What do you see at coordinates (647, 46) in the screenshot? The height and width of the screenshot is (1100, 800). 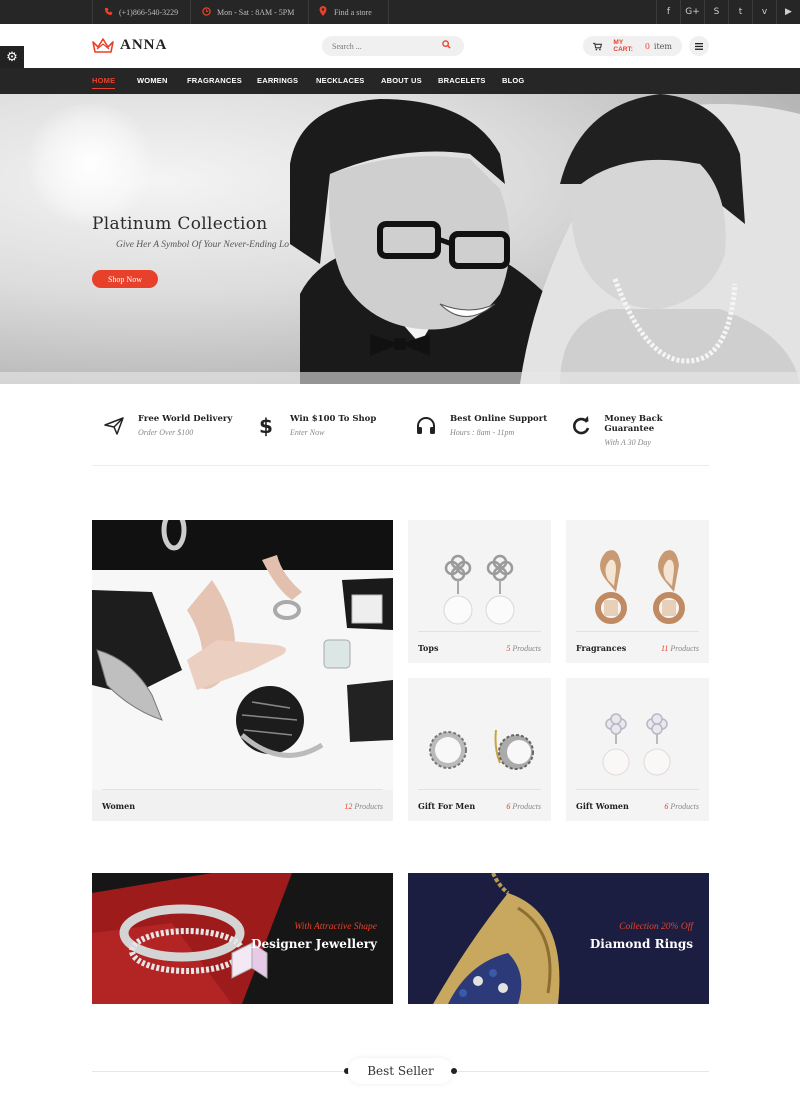 I see `cart-count: 0` at bounding box center [647, 46].